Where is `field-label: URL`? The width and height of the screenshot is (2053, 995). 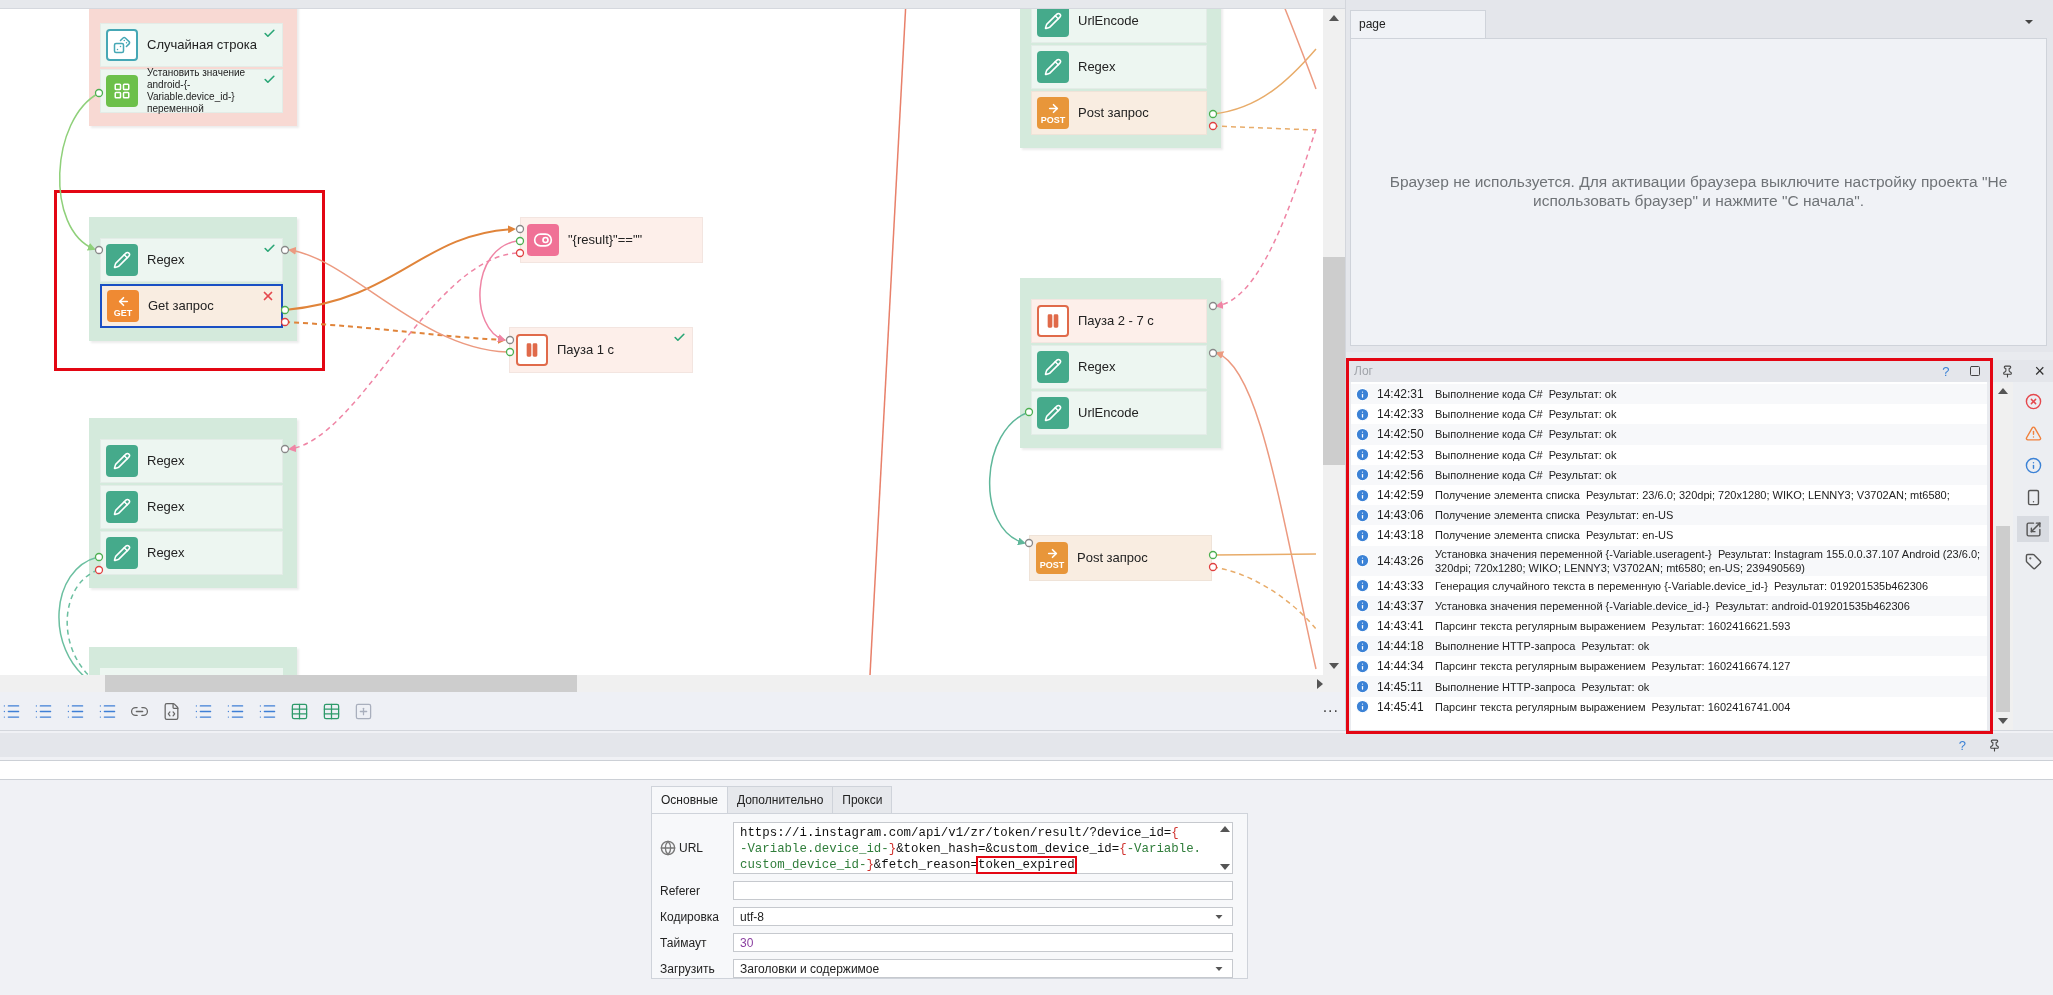 field-label: URL is located at coordinates (691, 848).